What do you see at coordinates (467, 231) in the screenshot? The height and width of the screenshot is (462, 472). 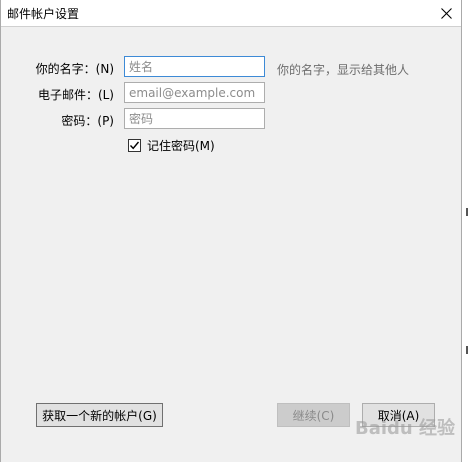 I see `background-edge` at bounding box center [467, 231].